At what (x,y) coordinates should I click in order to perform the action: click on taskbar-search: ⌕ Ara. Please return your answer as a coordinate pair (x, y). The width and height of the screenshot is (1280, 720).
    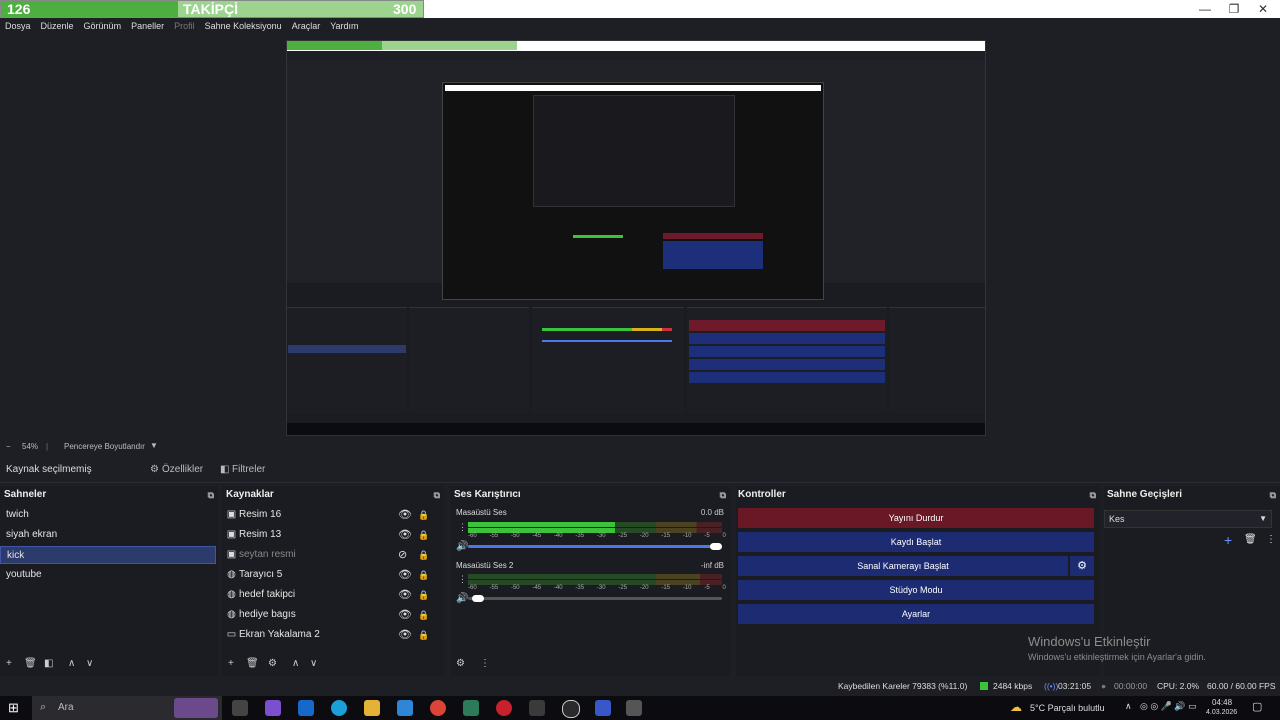
    Looking at the image, I should click on (127, 708).